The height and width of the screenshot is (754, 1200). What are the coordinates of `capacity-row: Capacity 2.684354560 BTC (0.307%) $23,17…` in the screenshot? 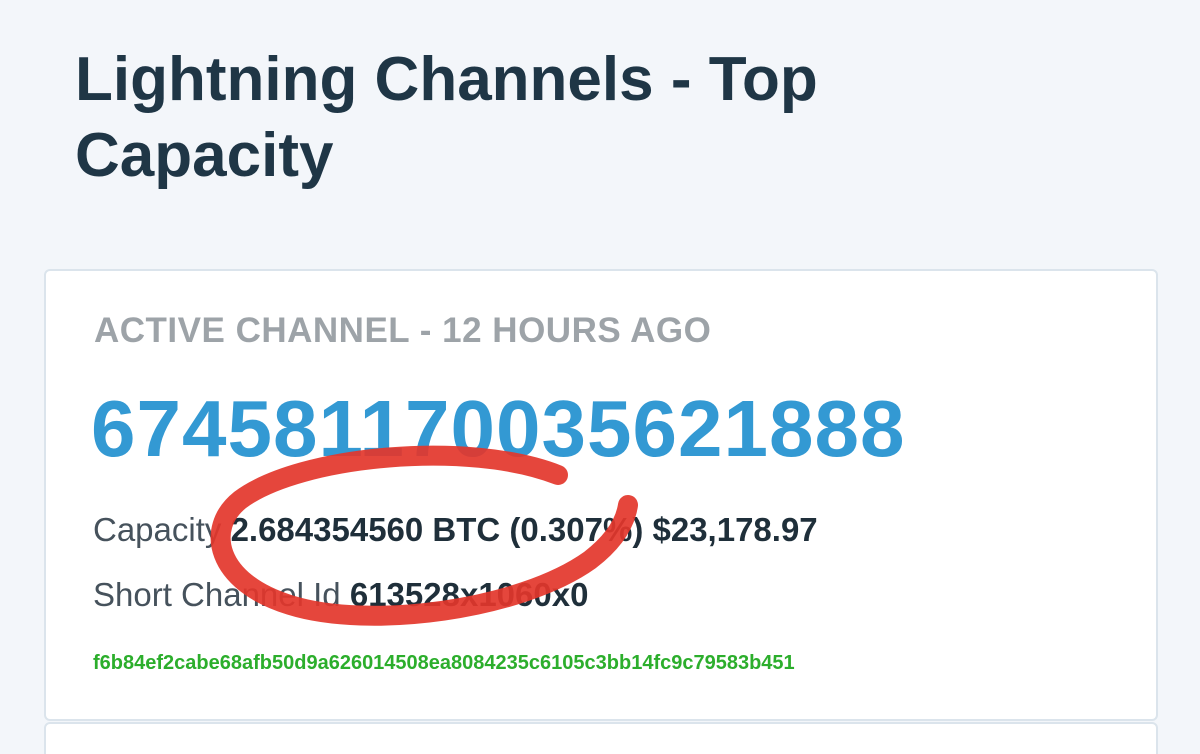 It's located at (455, 530).